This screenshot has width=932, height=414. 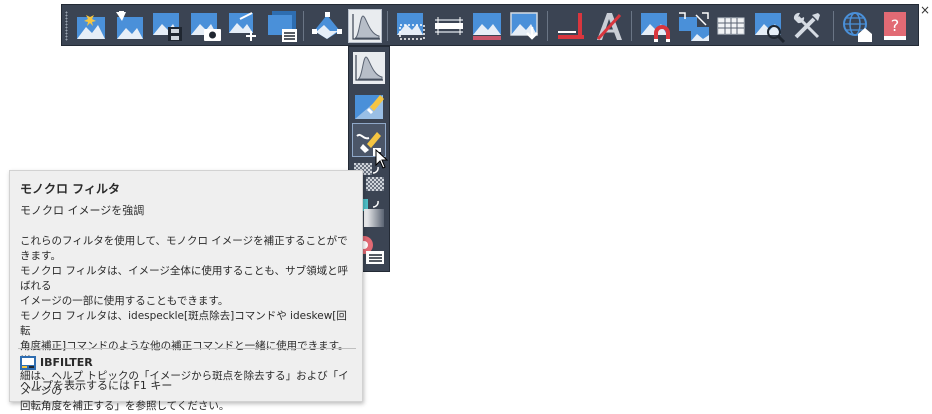 I want to click on tool-help-book: ?, so click(x=895, y=26).